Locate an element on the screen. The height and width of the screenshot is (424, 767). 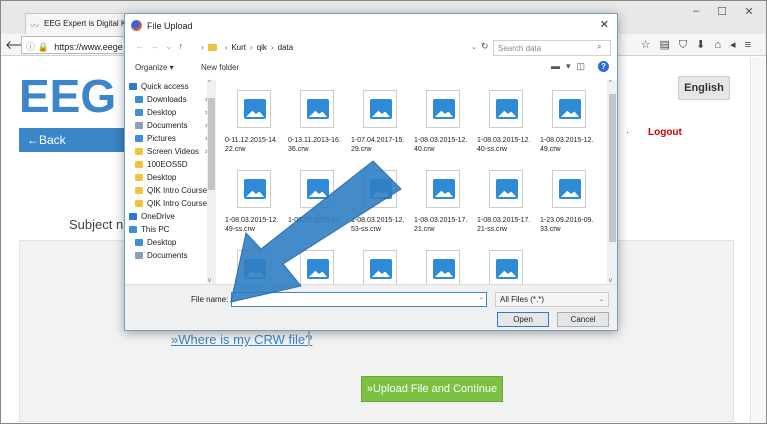
file-item: 1-08.03.2015-12. 49.crw is located at coordinates (570, 120).